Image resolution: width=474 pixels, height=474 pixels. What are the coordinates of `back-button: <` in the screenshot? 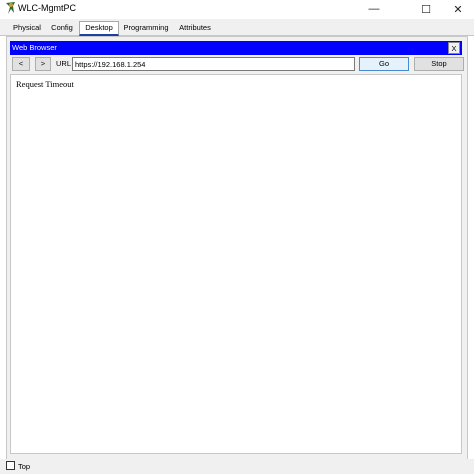 It's located at (21, 64).